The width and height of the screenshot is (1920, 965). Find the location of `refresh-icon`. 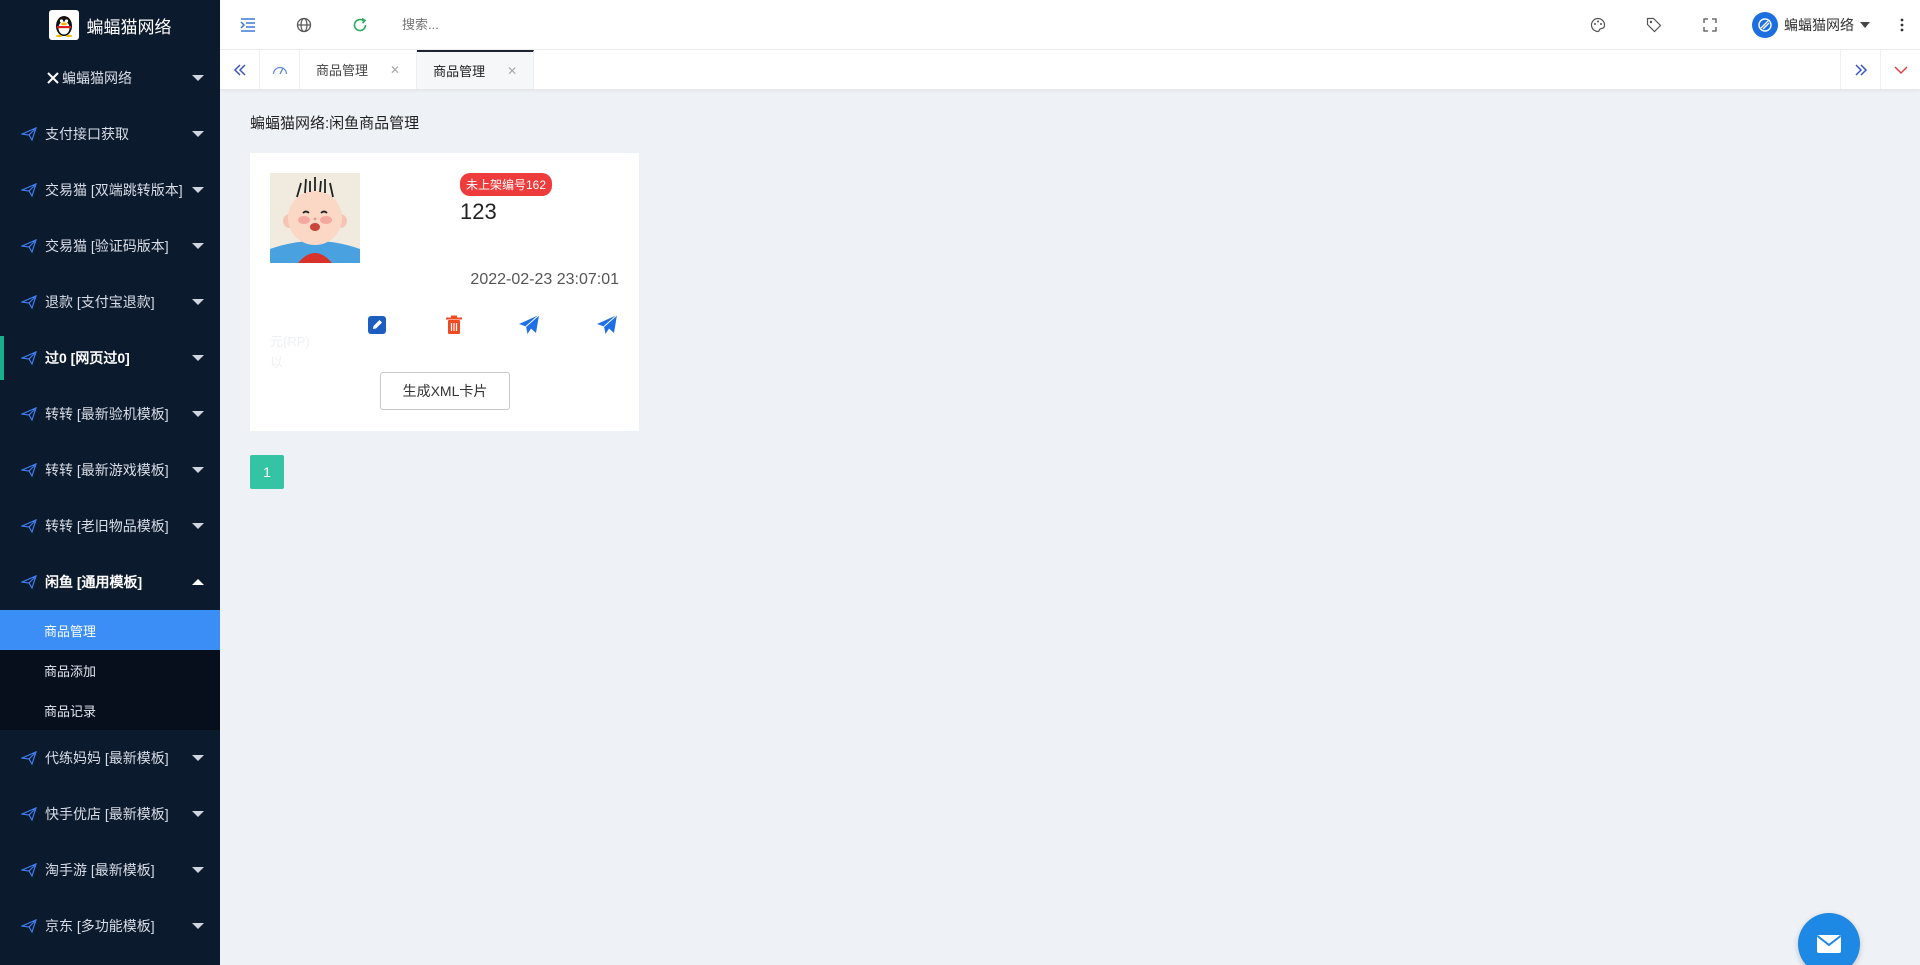

refresh-icon is located at coordinates (360, 24).